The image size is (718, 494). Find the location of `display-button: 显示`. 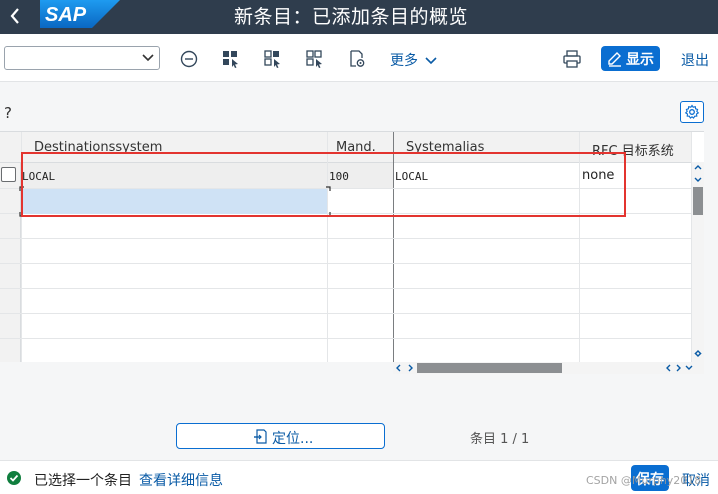

display-button: 显示 is located at coordinates (630, 58).